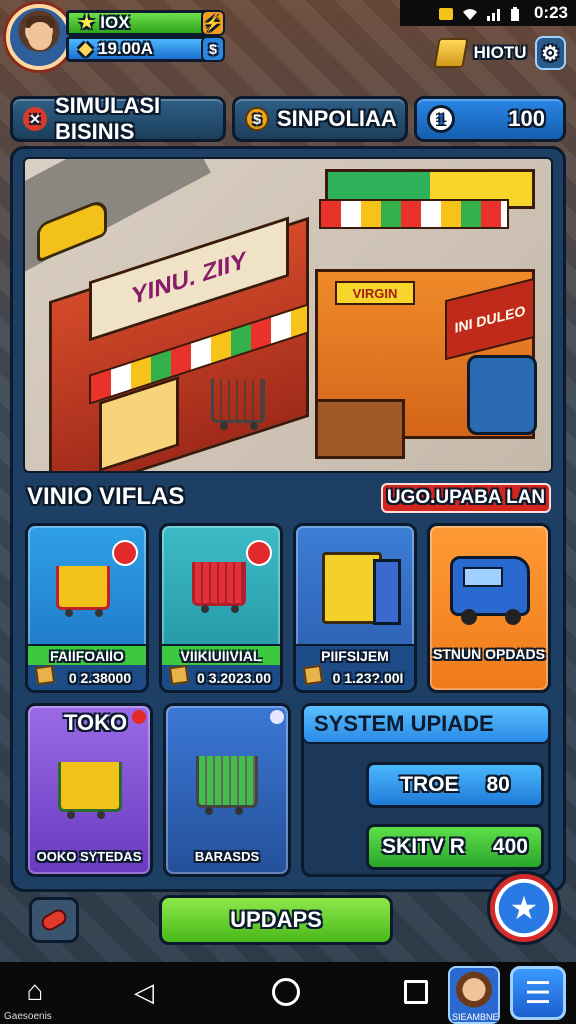 Image resolution: width=576 pixels, height=1024 pixels. I want to click on shop-left: YINU. ZIIY, so click(184, 343).